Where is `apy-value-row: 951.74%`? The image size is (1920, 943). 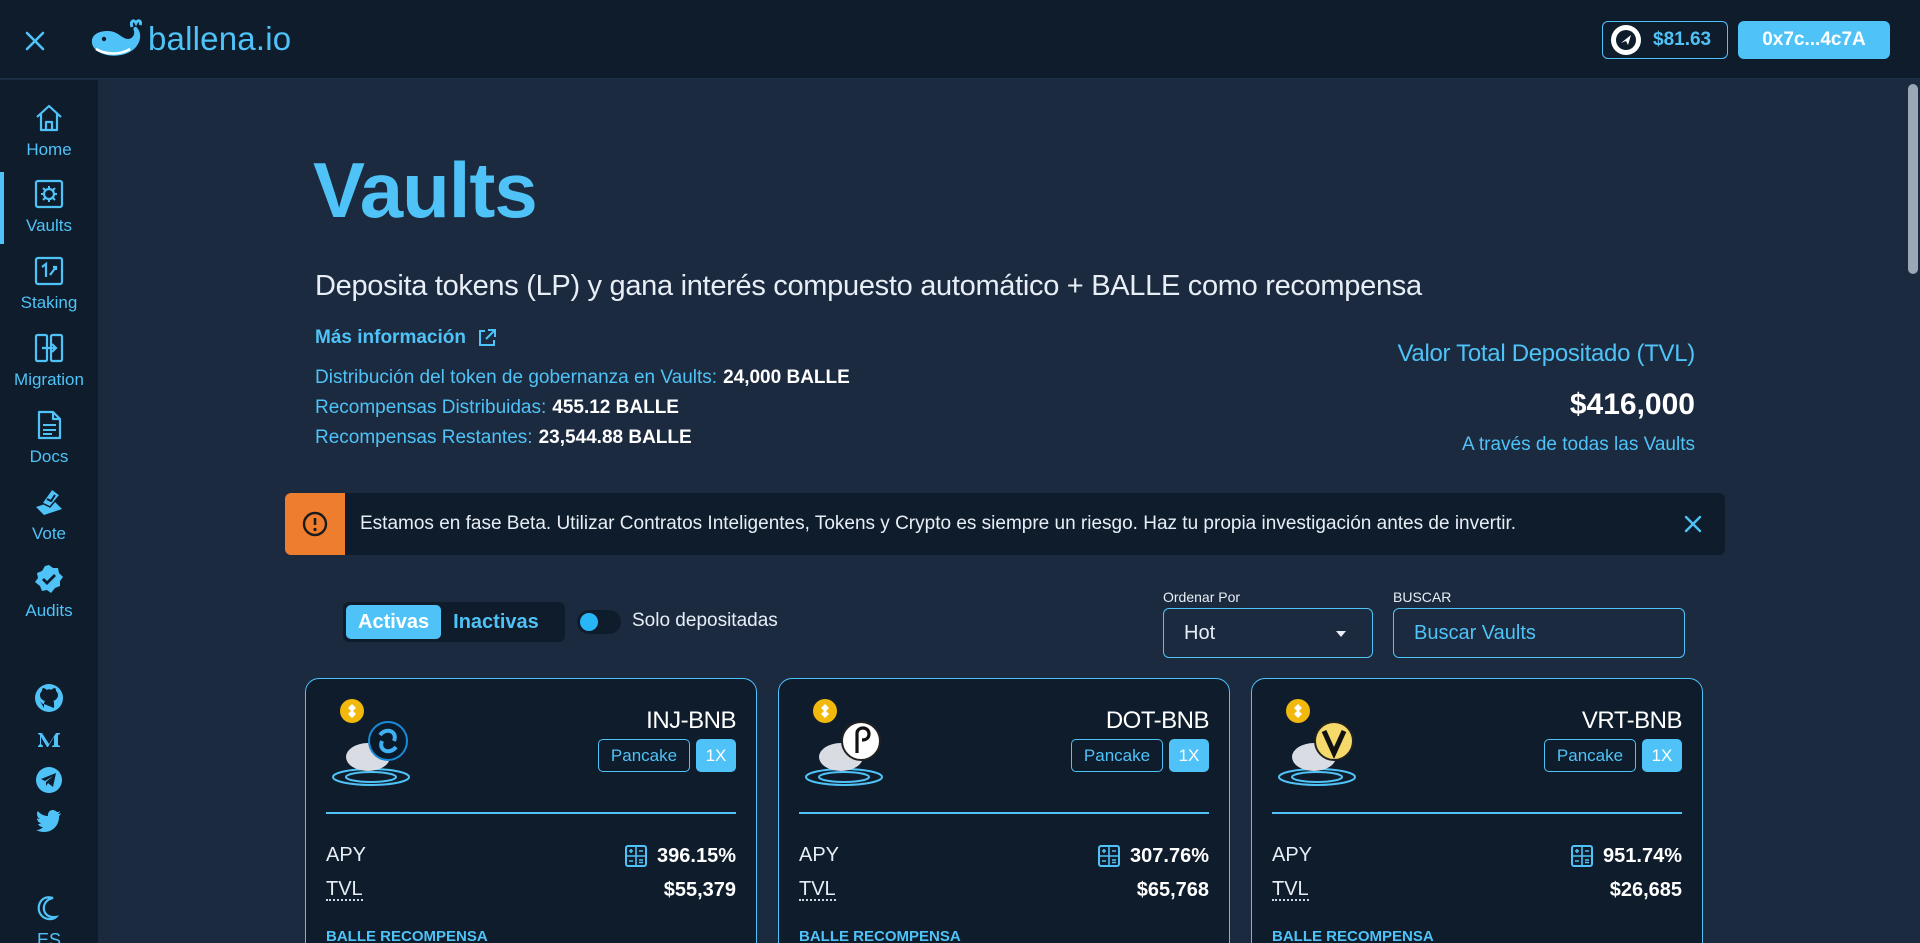 apy-value-row: 951.74% is located at coordinates (1626, 856).